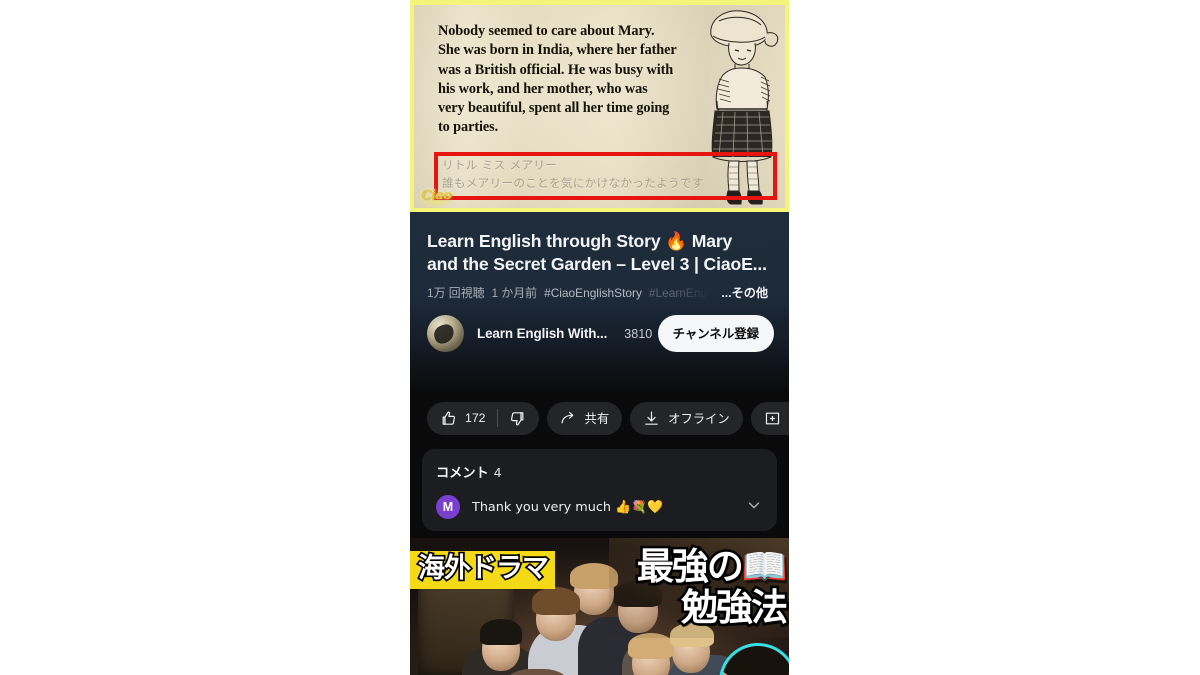 The height and width of the screenshot is (675, 1200). What do you see at coordinates (517, 418) in the screenshot?
I see `thumbs-down-icon` at bounding box center [517, 418].